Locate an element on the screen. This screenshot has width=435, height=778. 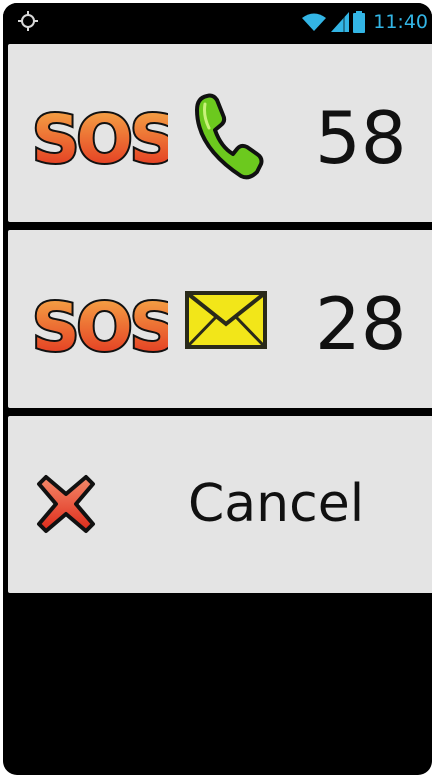
sos-call-label: SOS is located at coordinates (100, 137).